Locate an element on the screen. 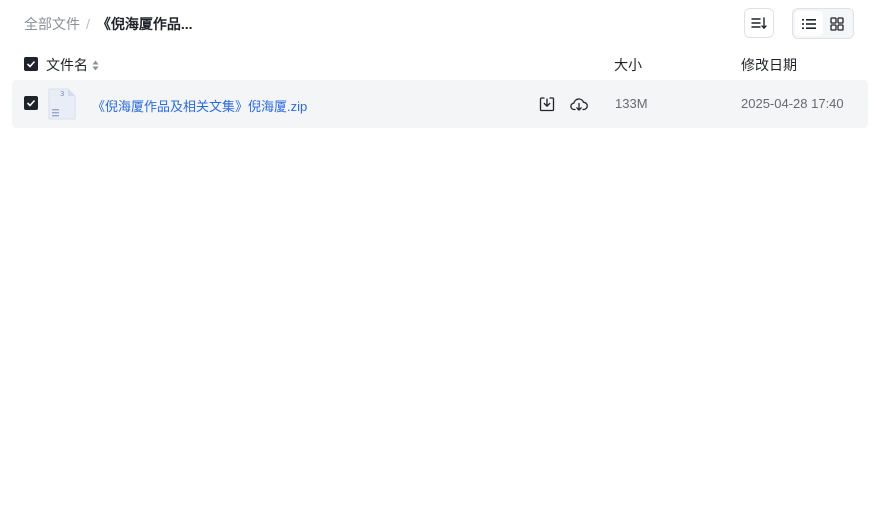 This screenshot has height=519, width=878. column-header-modified: 修改日期 is located at coordinates (769, 65).